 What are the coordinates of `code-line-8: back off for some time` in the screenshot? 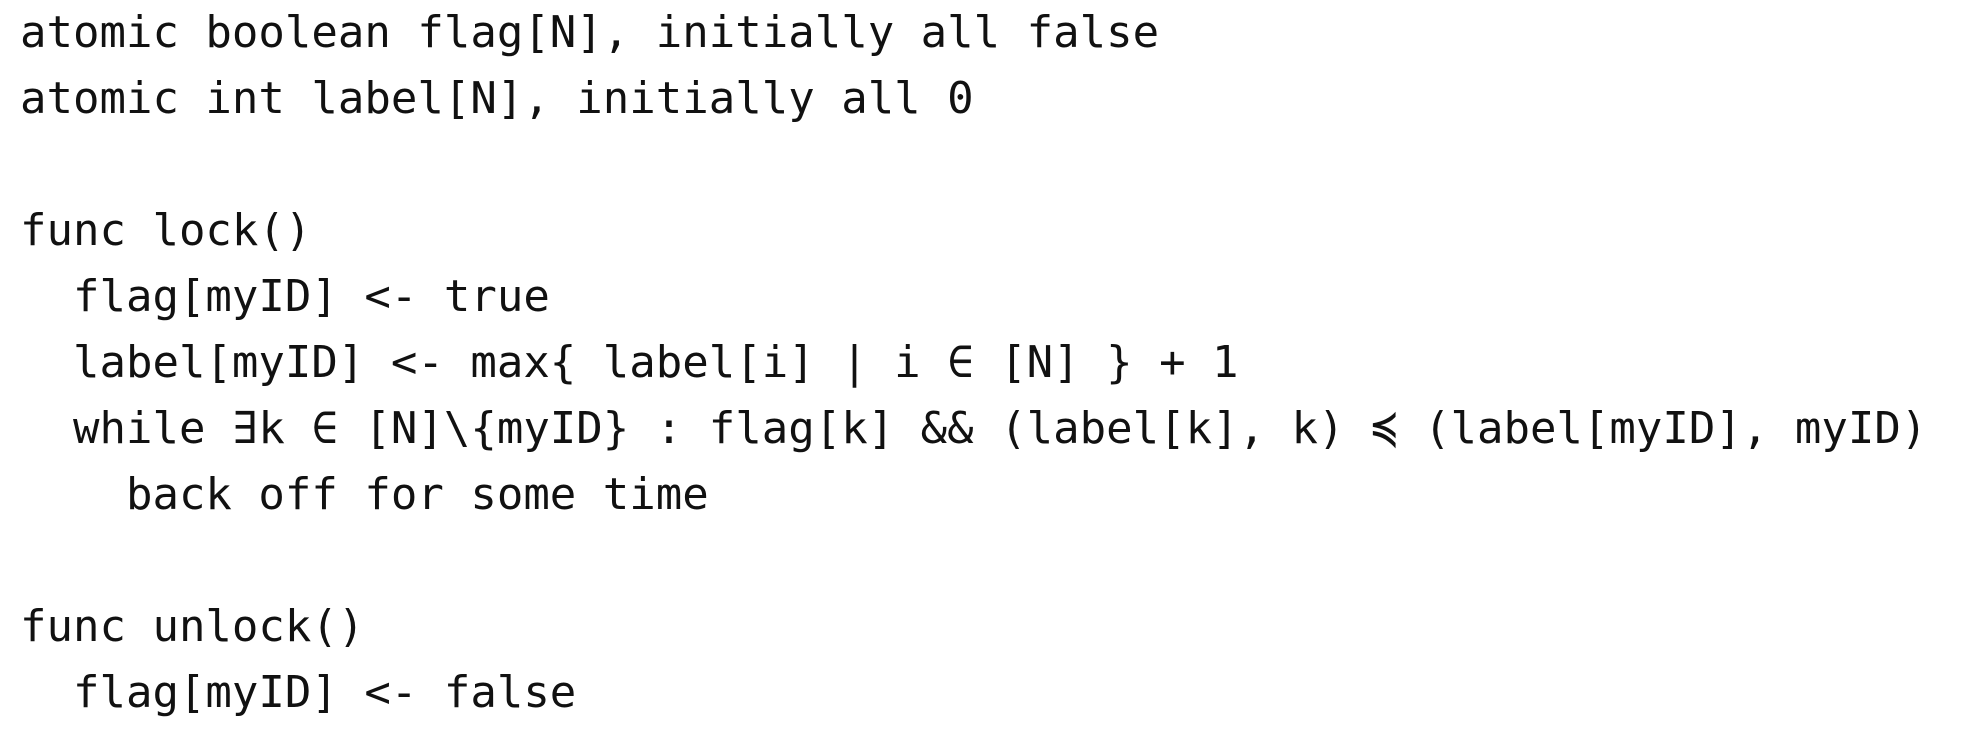 It's located at (364, 494).